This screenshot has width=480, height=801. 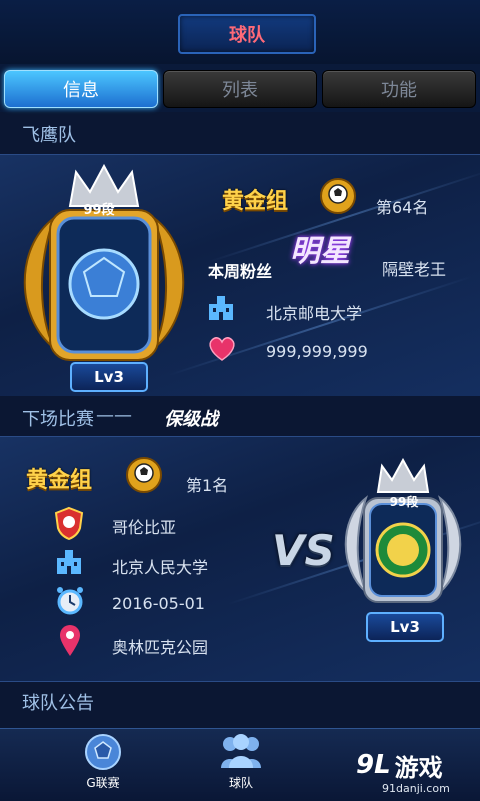 What do you see at coordinates (402, 207) in the screenshot?
I see `team-rank: 第64名` at bounding box center [402, 207].